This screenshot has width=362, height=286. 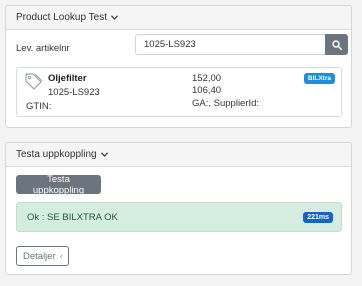 I want to click on ga-supplier-label: GA:, SupplierId:, so click(x=226, y=103).